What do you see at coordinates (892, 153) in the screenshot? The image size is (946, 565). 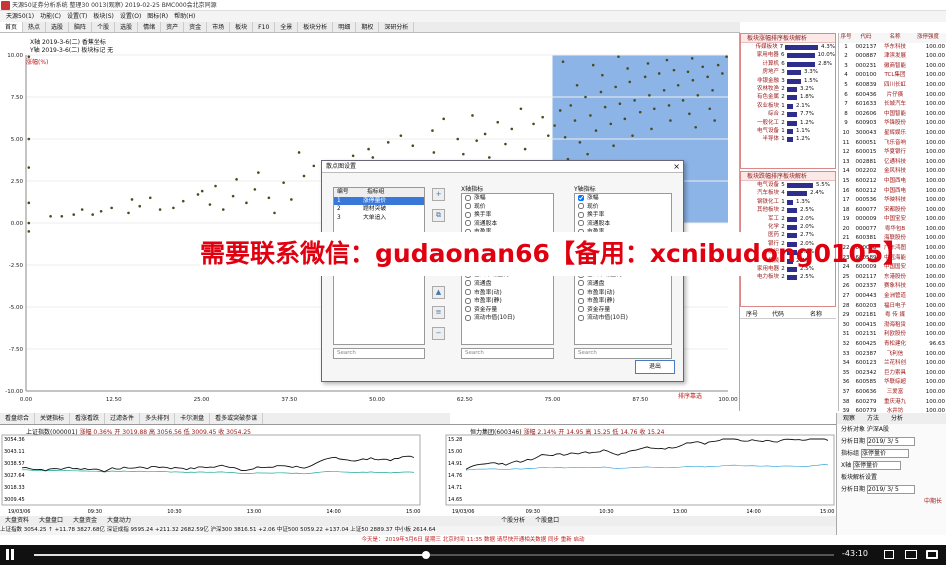 I see `table-row: 12 600015 华夏银行 100.00` at bounding box center [892, 153].